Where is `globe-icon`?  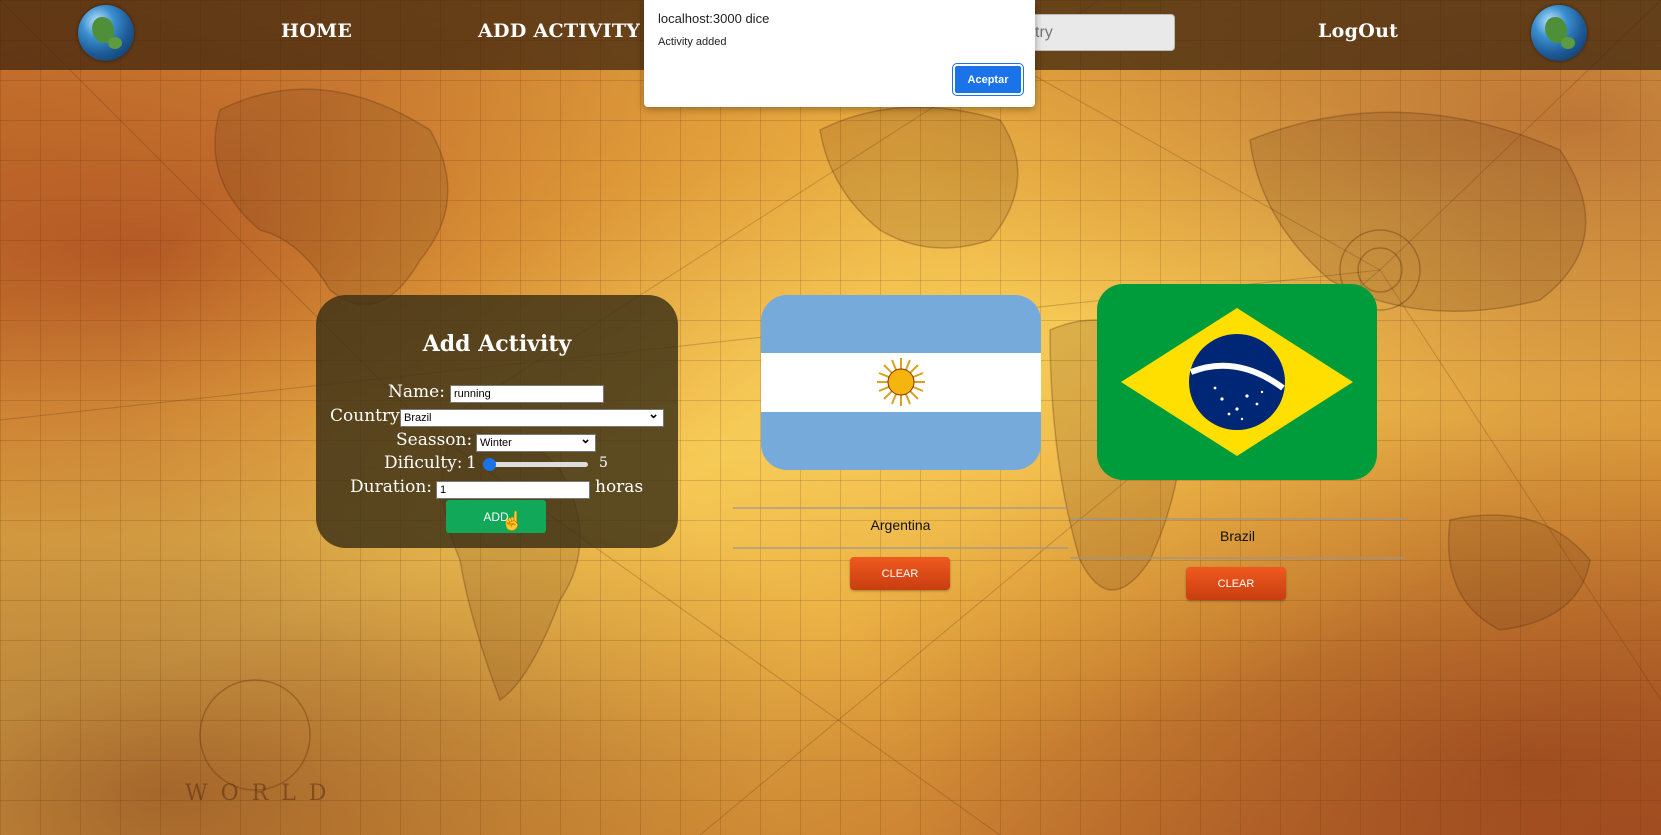 globe-icon is located at coordinates (1559, 33).